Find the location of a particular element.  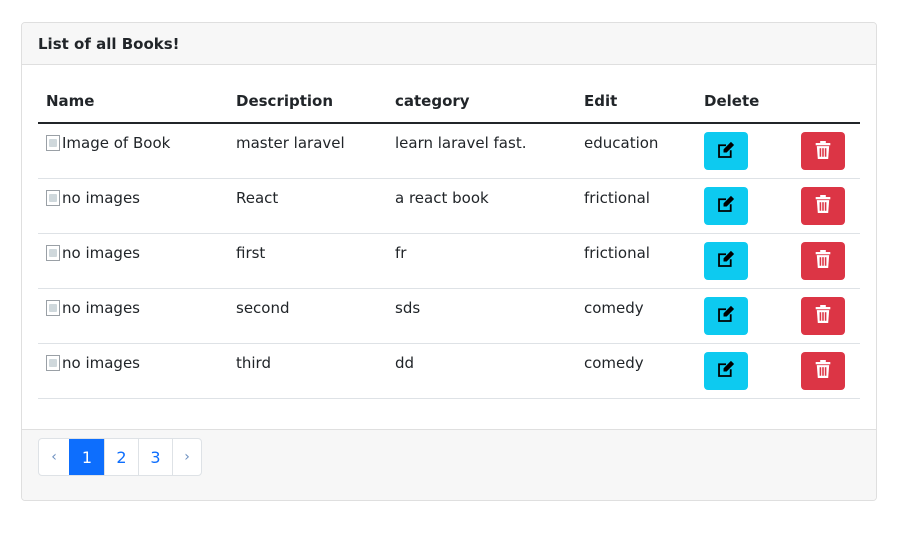

header-empty is located at coordinates (822, 101).